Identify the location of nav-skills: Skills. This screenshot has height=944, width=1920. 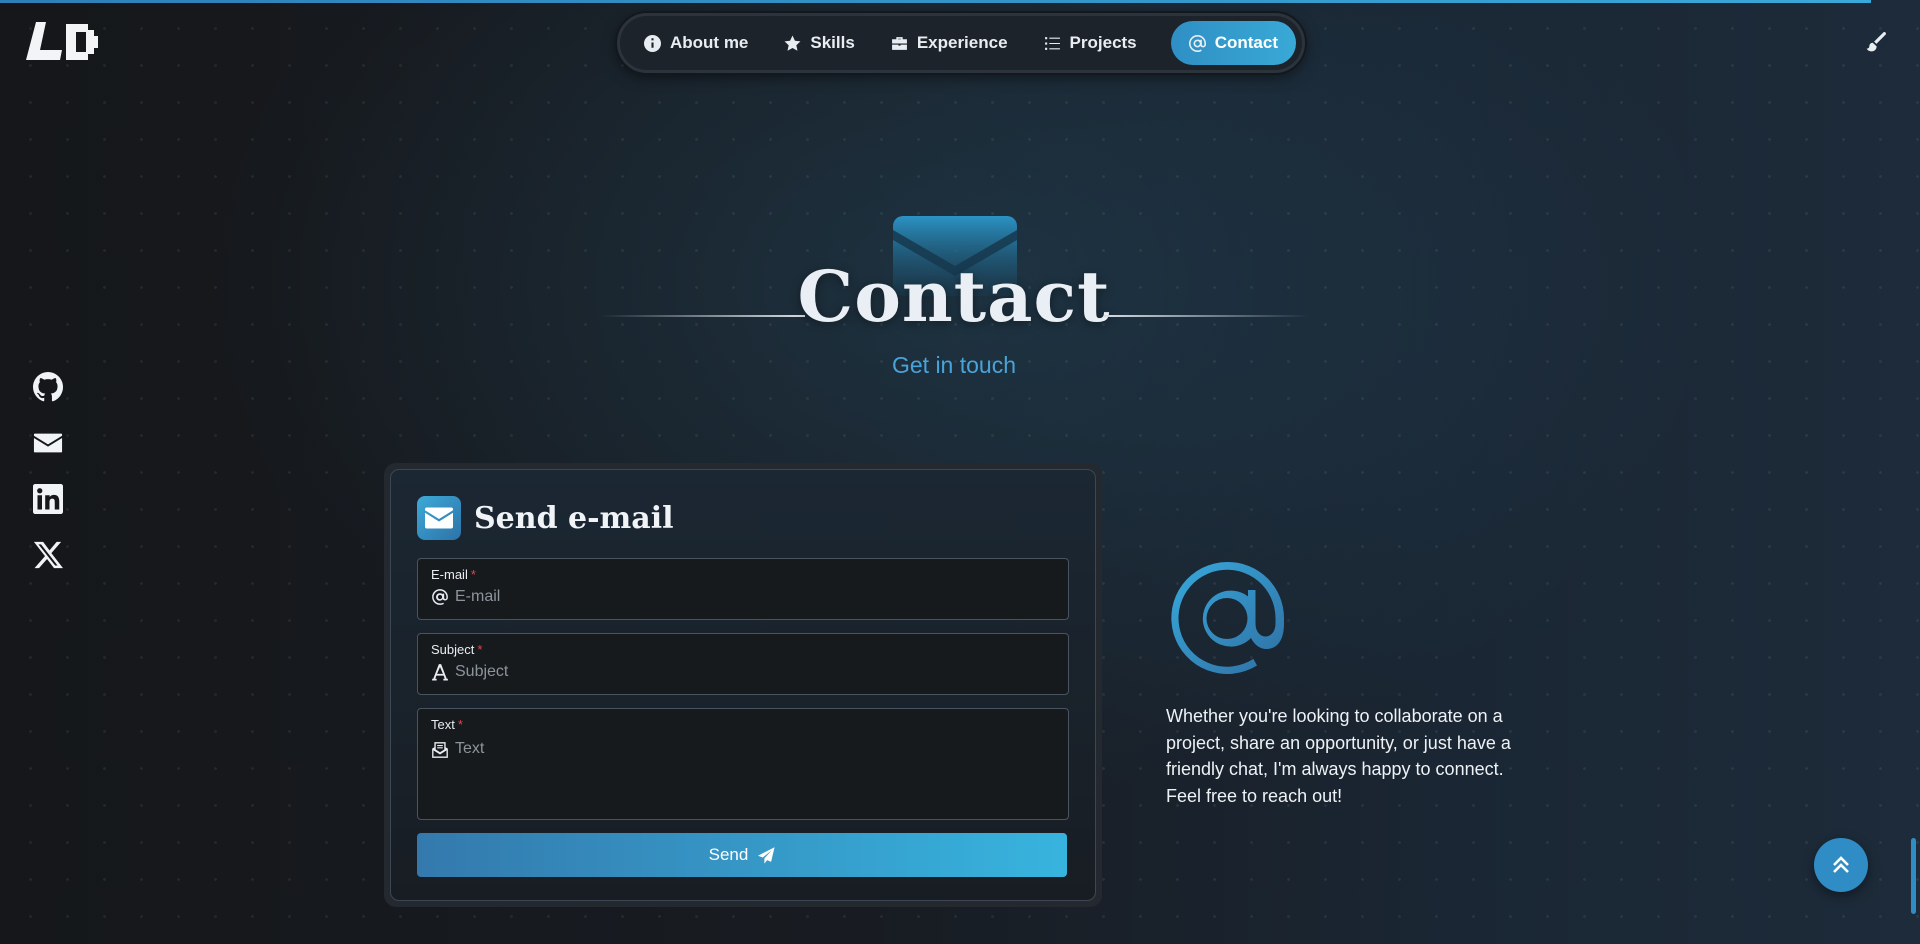
(819, 43).